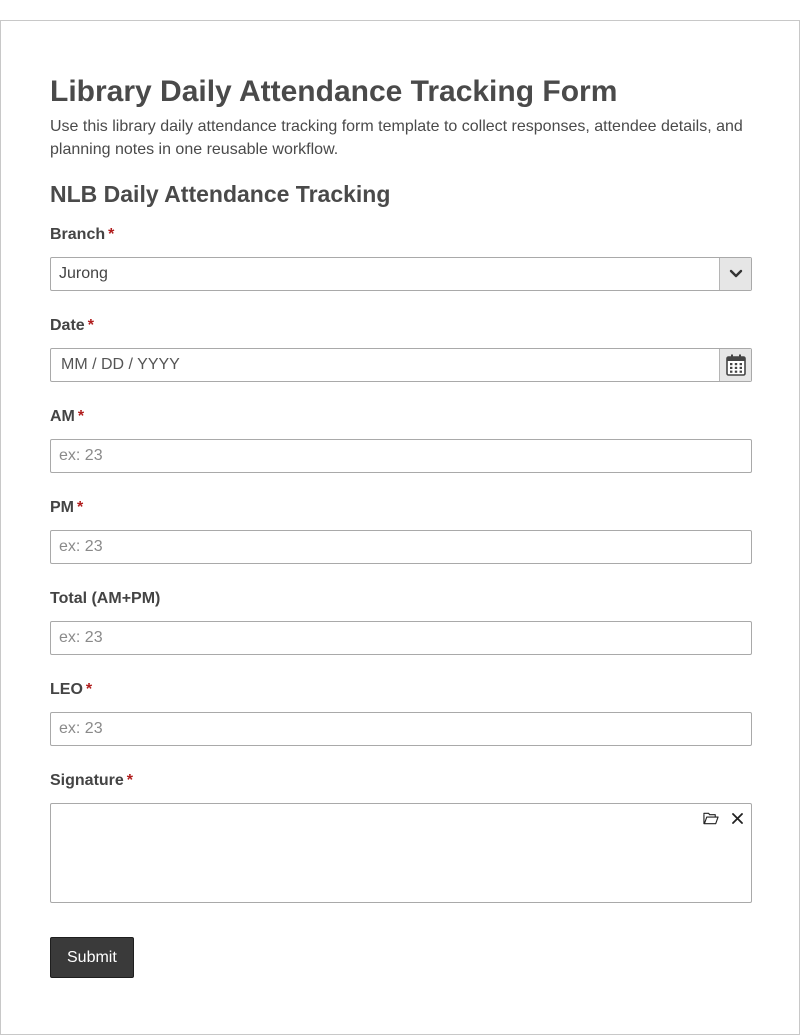  Describe the element at coordinates (81, 728) in the screenshot. I see `leo-placeholder: ex: 23` at that location.